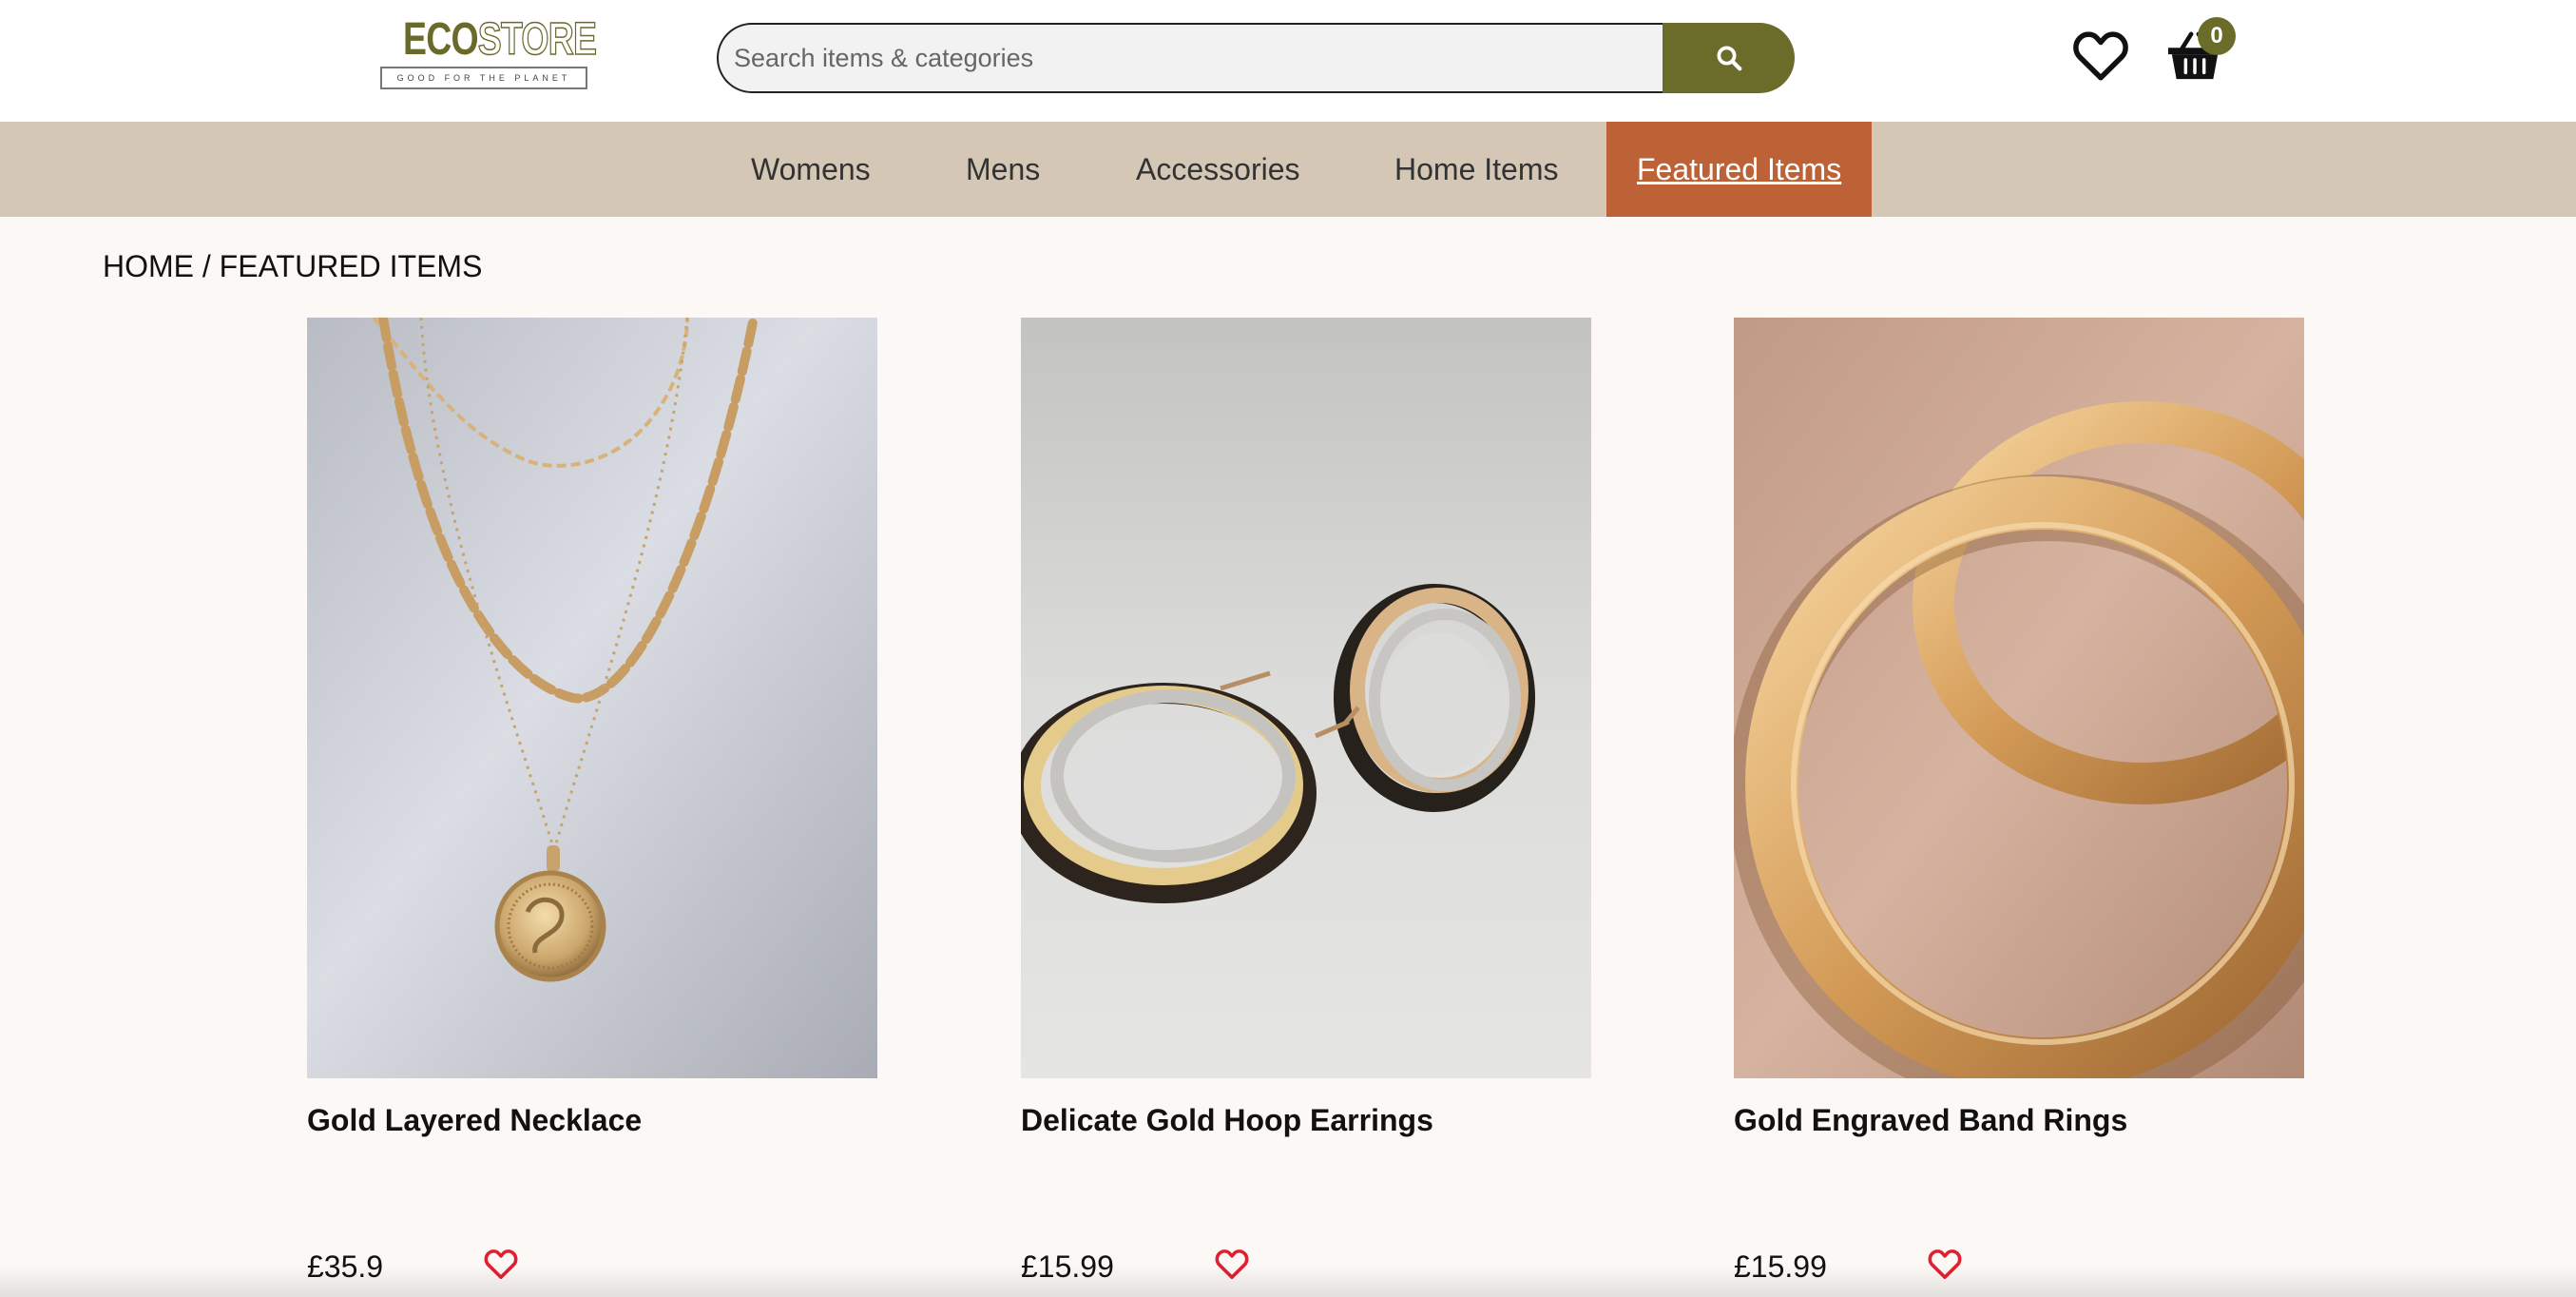 This screenshot has height=1297, width=2576. I want to click on breadcrumb-home-link: HOME, so click(148, 266).